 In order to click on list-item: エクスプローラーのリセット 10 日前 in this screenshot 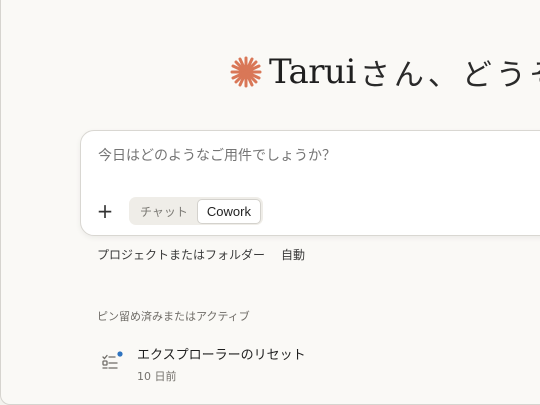, I will do `click(203, 364)`.